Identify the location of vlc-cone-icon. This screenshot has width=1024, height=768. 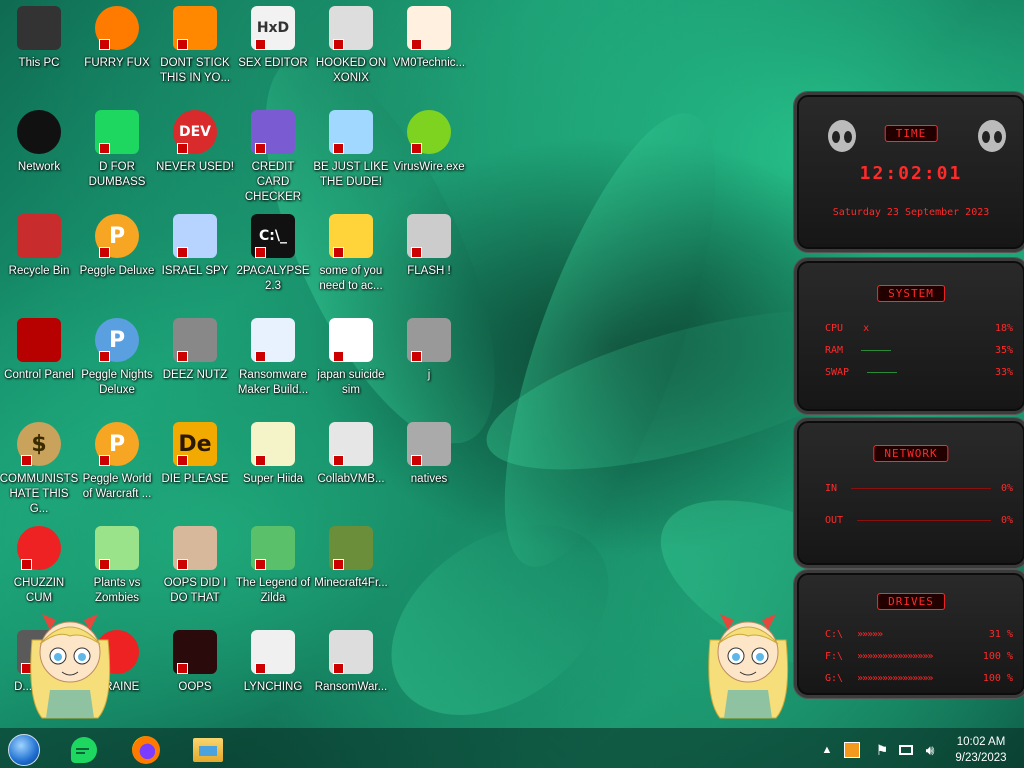
(195, 28).